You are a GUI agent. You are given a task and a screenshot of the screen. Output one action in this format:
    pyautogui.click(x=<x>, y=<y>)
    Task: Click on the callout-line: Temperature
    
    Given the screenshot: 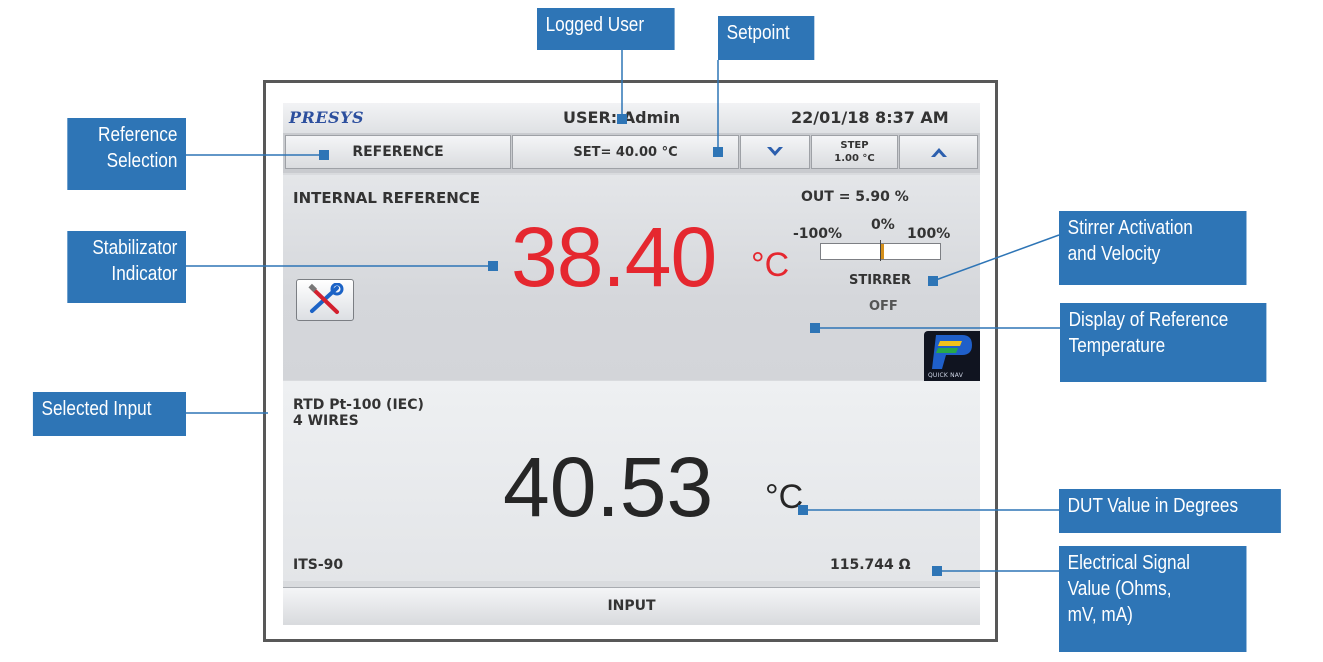 What is the action you would take?
    pyautogui.click(x=1117, y=346)
    